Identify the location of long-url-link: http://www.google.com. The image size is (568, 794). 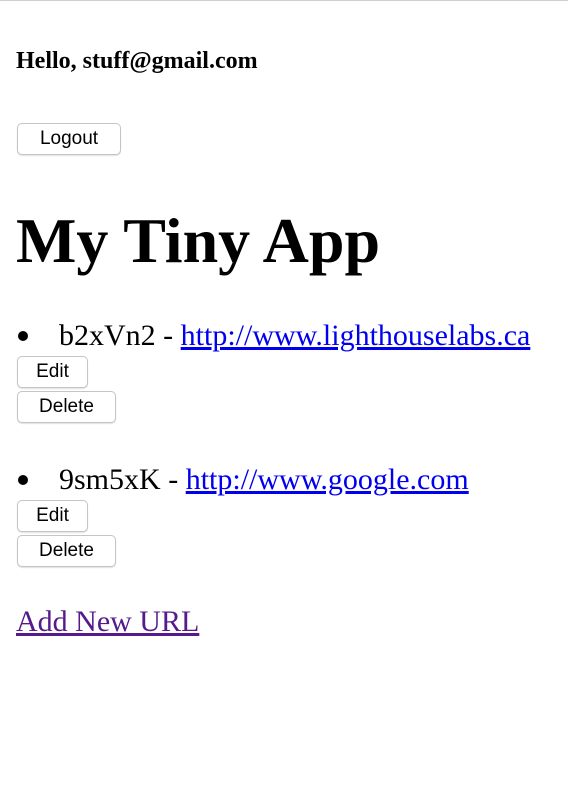
(327, 480).